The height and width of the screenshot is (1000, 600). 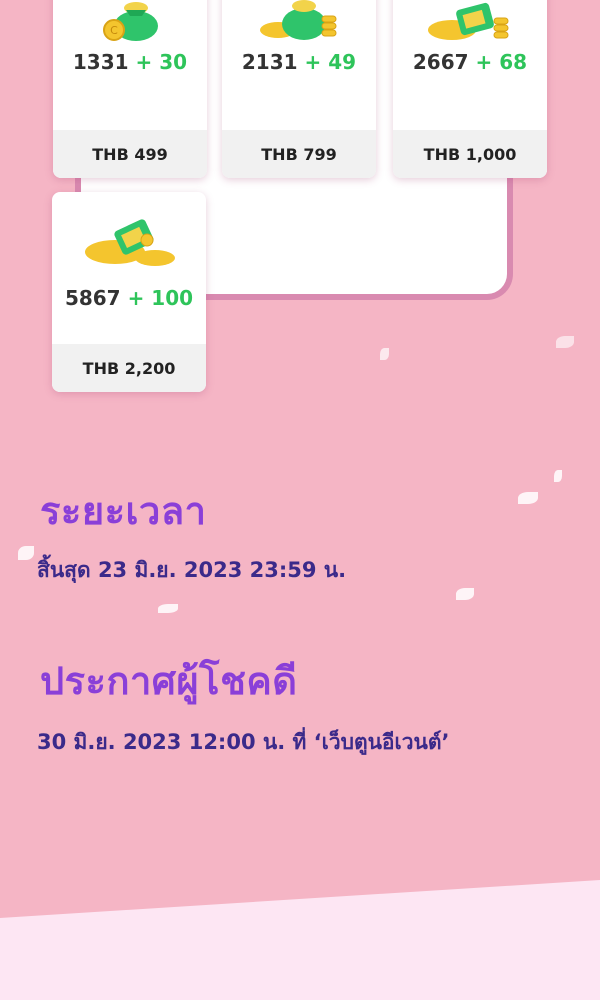 I want to click on package-card-3: 2667 + 68 THB 1,000, so click(x=470, y=89).